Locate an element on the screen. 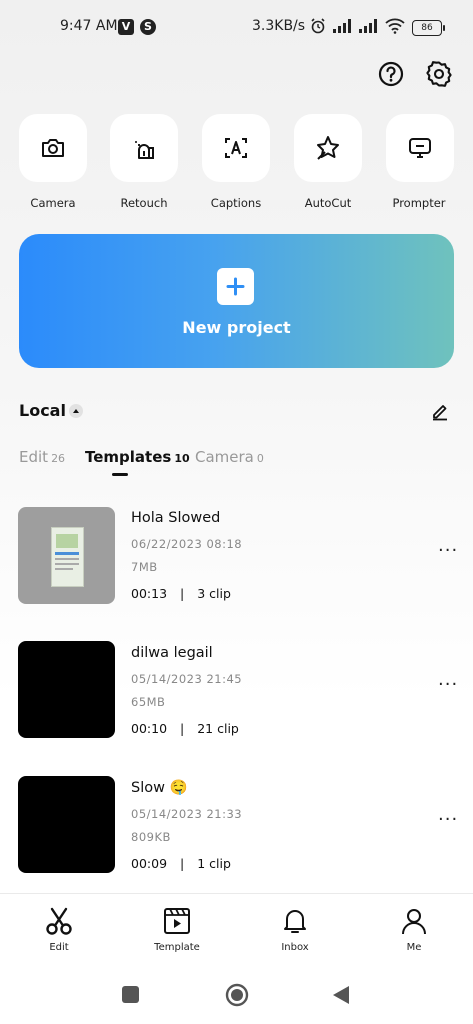  autocut-tool-button is located at coordinates (328, 148).